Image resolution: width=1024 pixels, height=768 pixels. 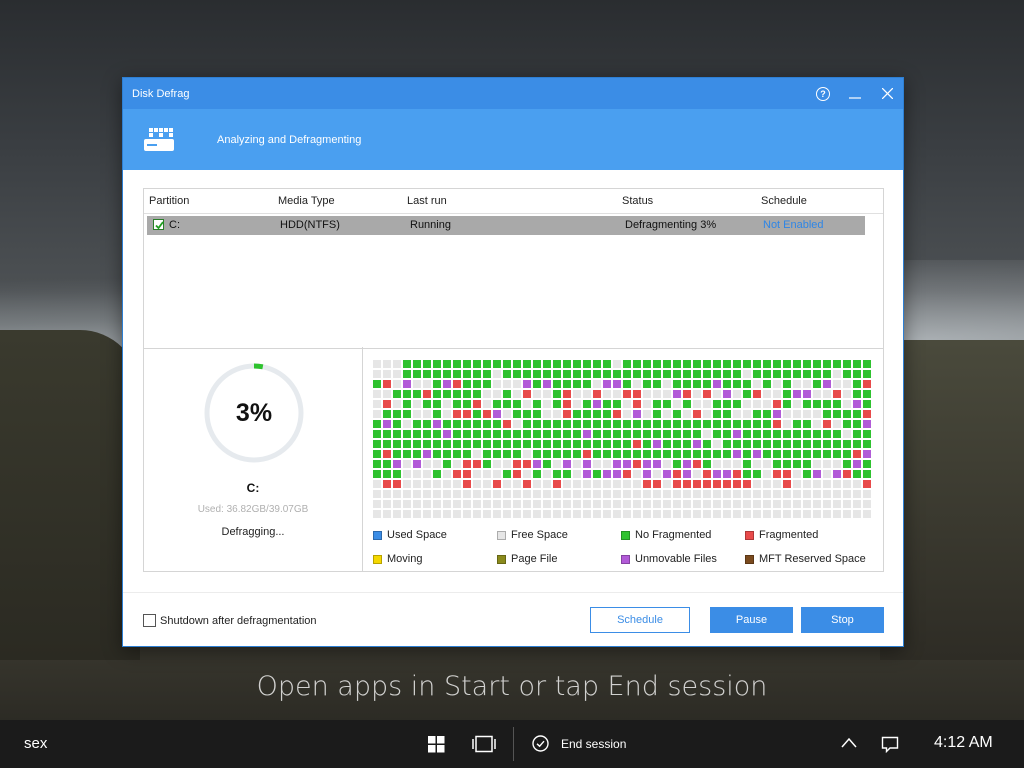 What do you see at coordinates (855, 93) in the screenshot?
I see `minimize-button` at bounding box center [855, 93].